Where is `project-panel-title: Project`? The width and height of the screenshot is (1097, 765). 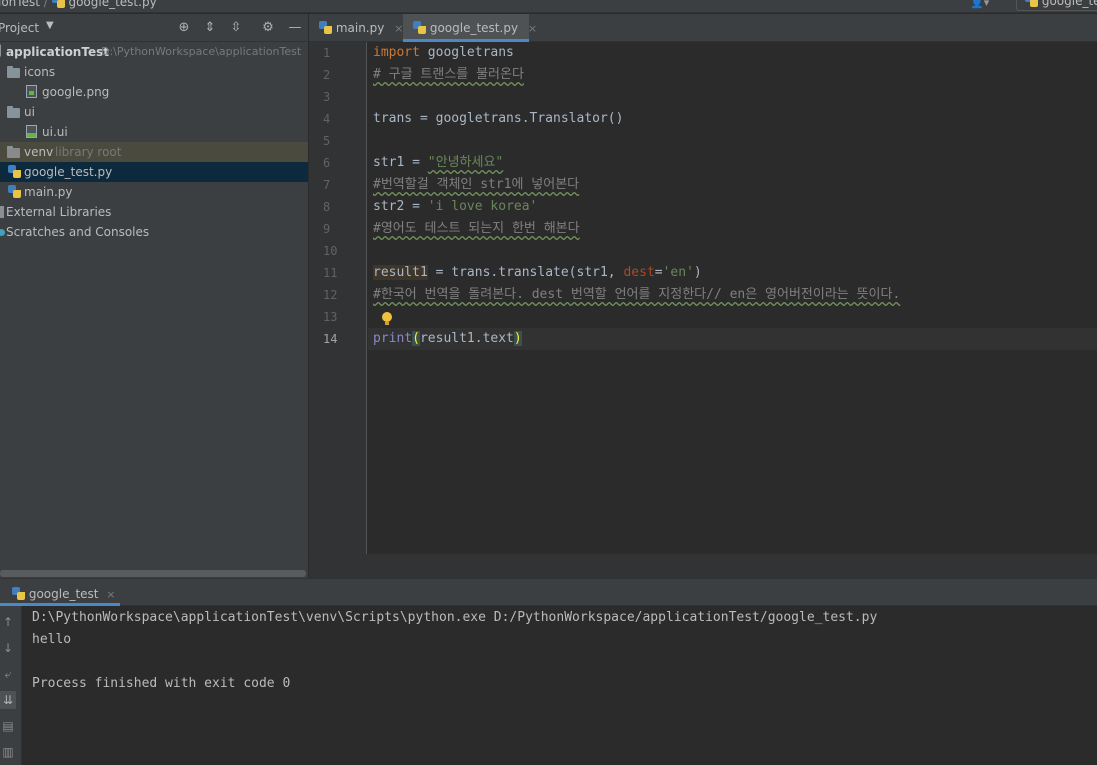
project-panel-title: Project is located at coordinates (19, 28).